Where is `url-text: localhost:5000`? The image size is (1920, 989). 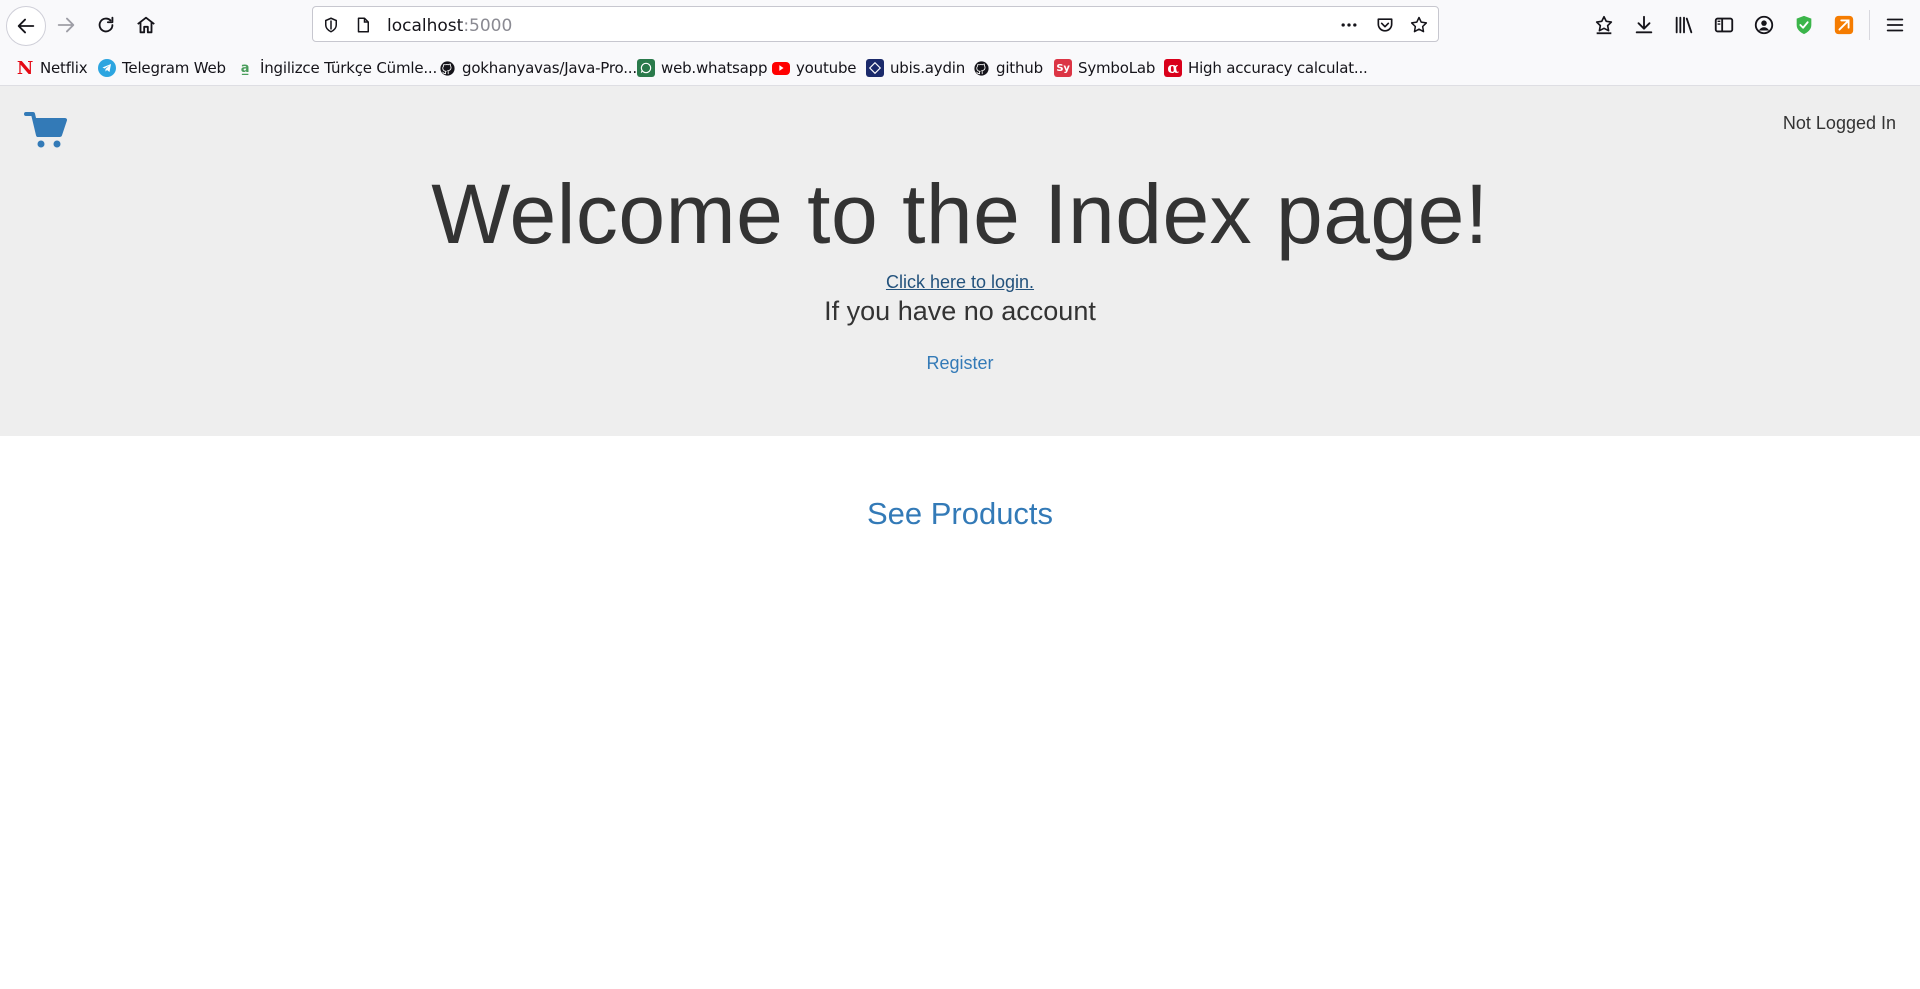 url-text: localhost:5000 is located at coordinates (449, 26).